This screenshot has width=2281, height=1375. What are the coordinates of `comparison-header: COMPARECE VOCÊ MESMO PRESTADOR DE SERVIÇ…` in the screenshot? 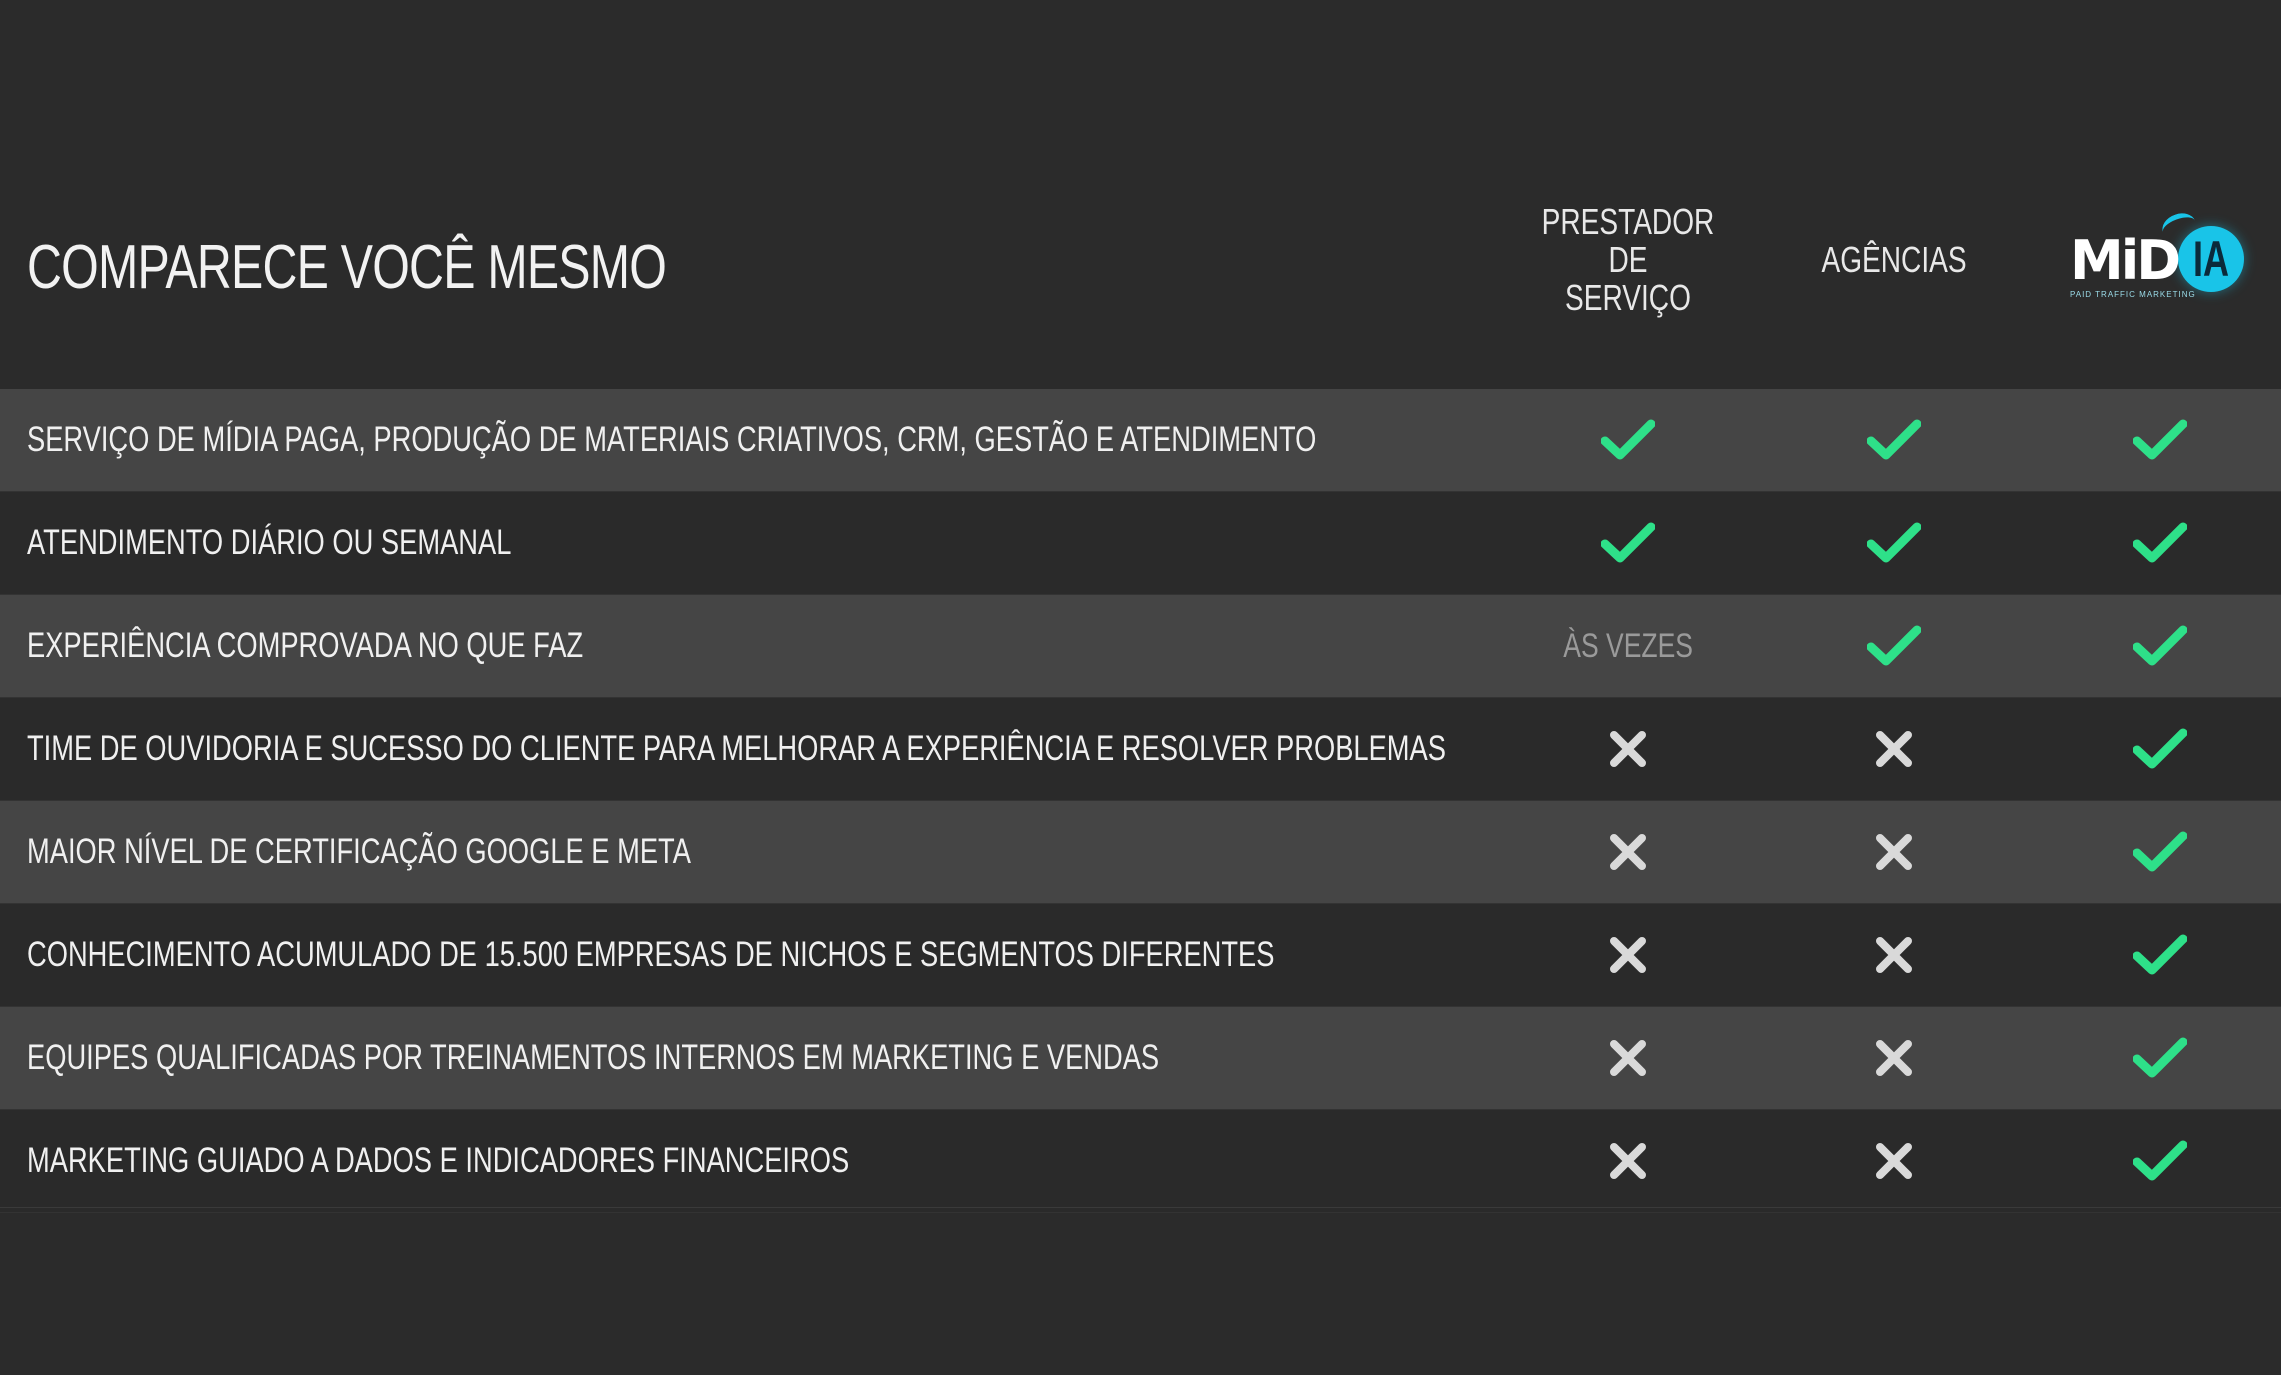 It's located at (1140, 260).